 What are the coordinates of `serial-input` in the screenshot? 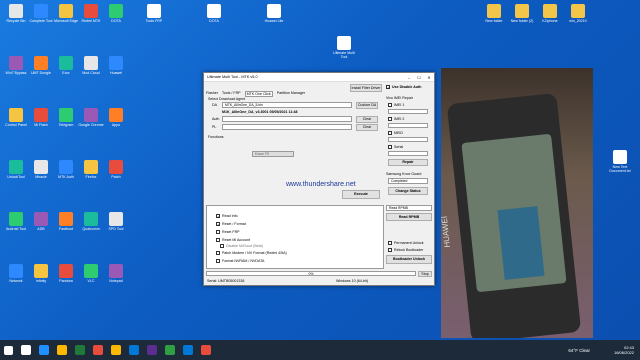 It's located at (408, 153).